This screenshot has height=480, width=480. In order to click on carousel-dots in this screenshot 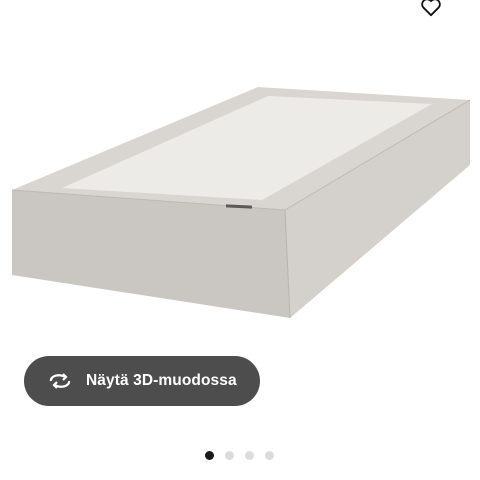, I will do `click(239, 455)`.